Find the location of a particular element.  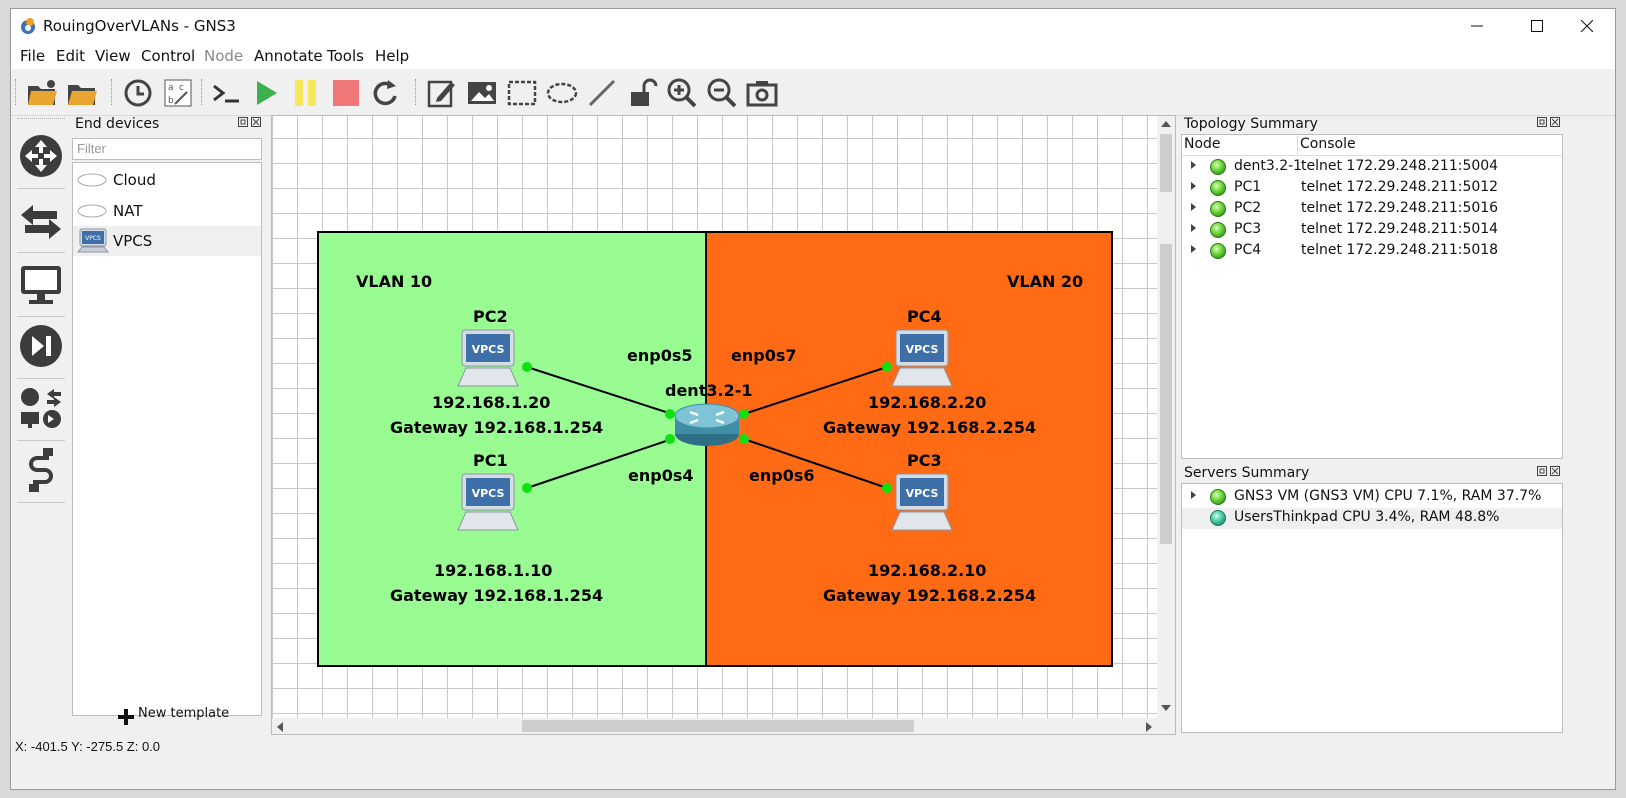

draw-line-icon is located at coordinates (602, 93).